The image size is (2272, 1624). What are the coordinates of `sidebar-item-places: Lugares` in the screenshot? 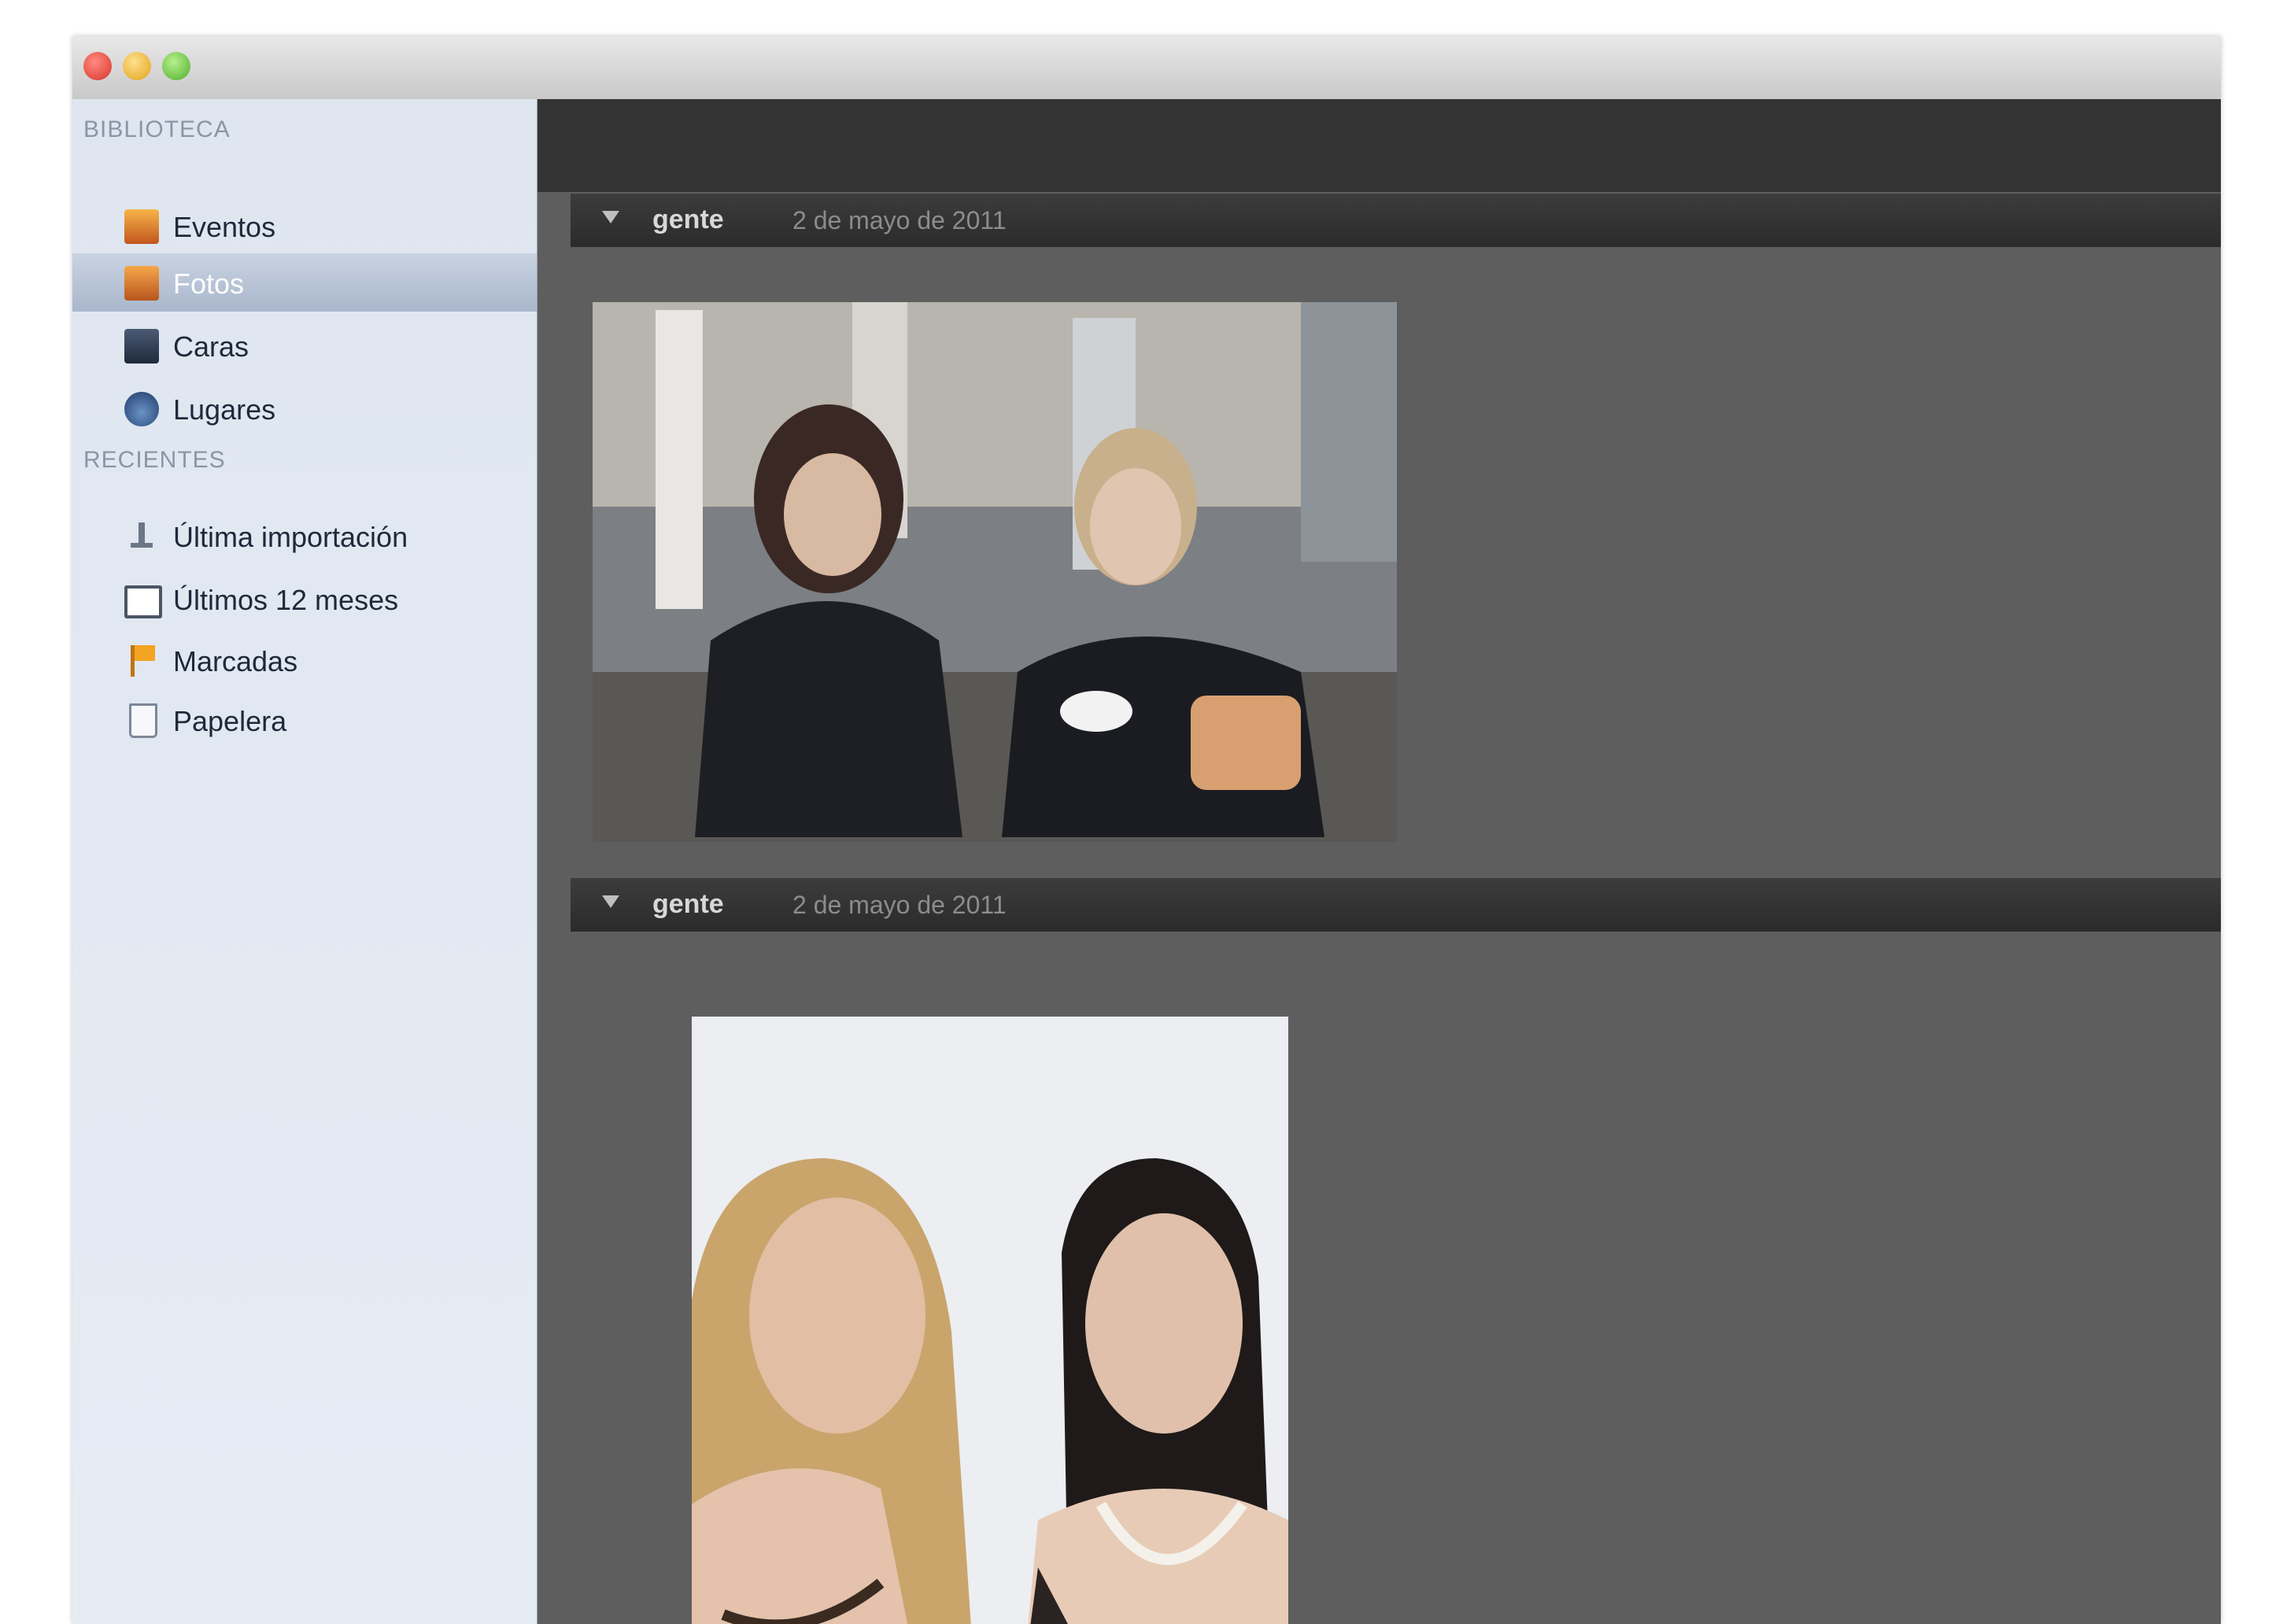 It's located at (304, 408).